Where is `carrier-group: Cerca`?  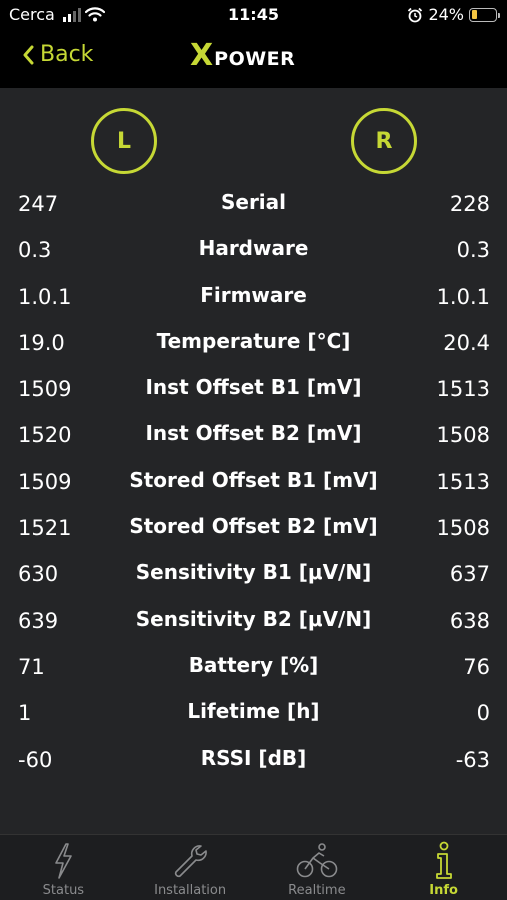
carrier-group: Cerca is located at coordinates (57, 14).